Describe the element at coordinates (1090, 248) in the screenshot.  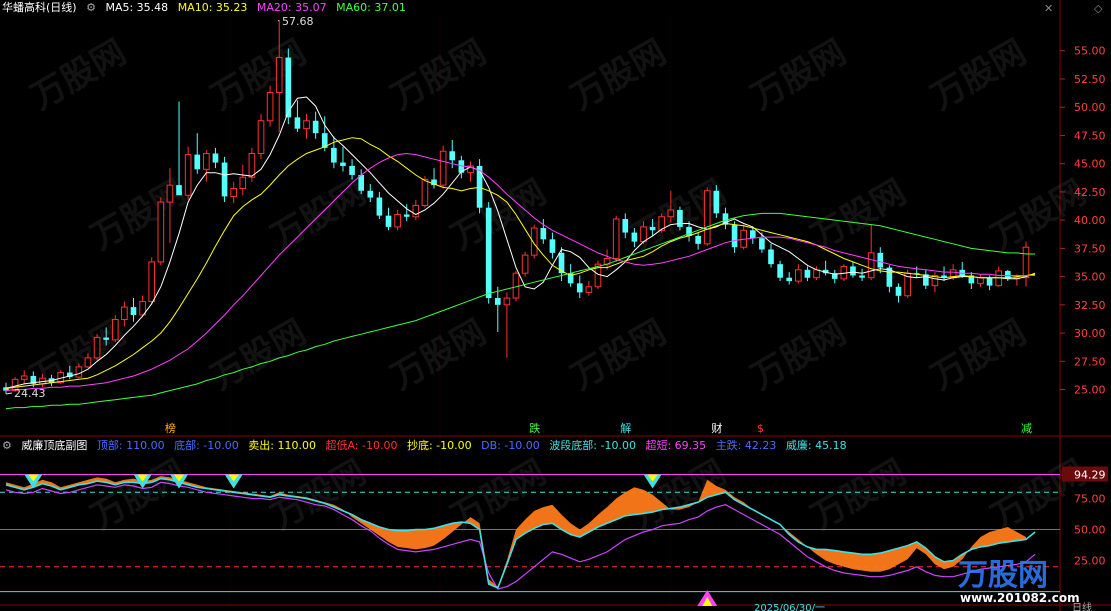
I see `price-tick-label: 37.50` at that location.